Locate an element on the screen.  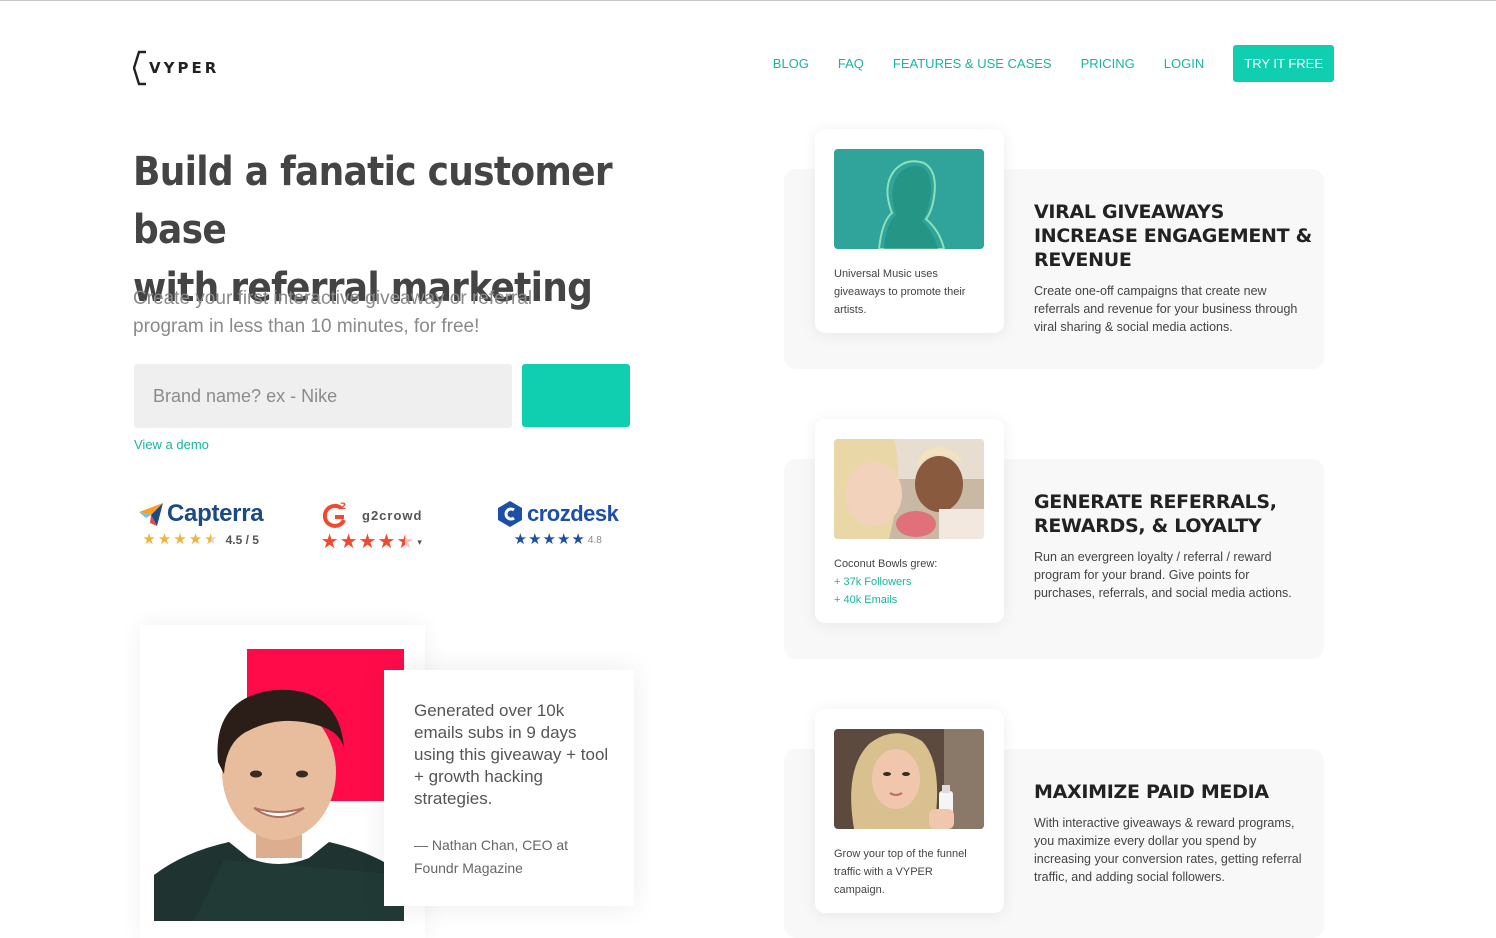
g2crowd-rating: 2 g2crowd ★ ★ ★ ★ ★ ▾ is located at coordinates (371, 526).